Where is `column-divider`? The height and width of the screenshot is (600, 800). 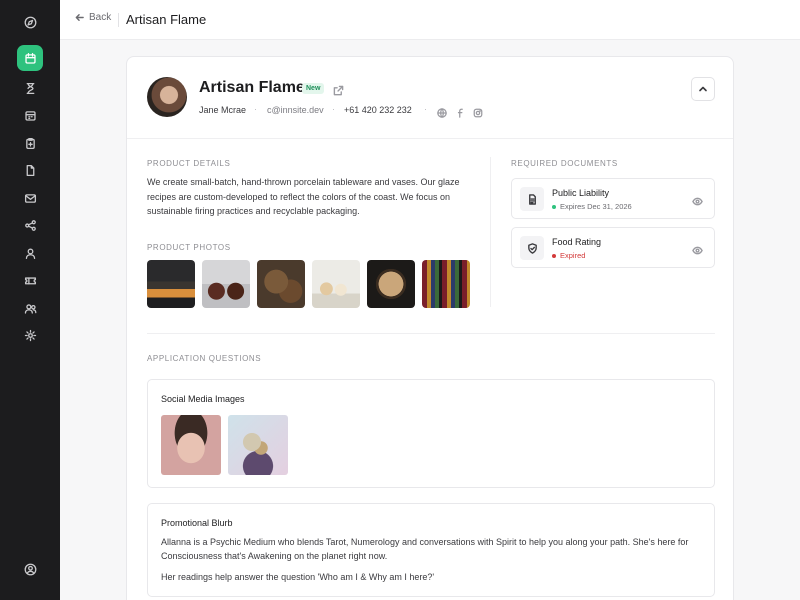
column-divider is located at coordinates (490, 232).